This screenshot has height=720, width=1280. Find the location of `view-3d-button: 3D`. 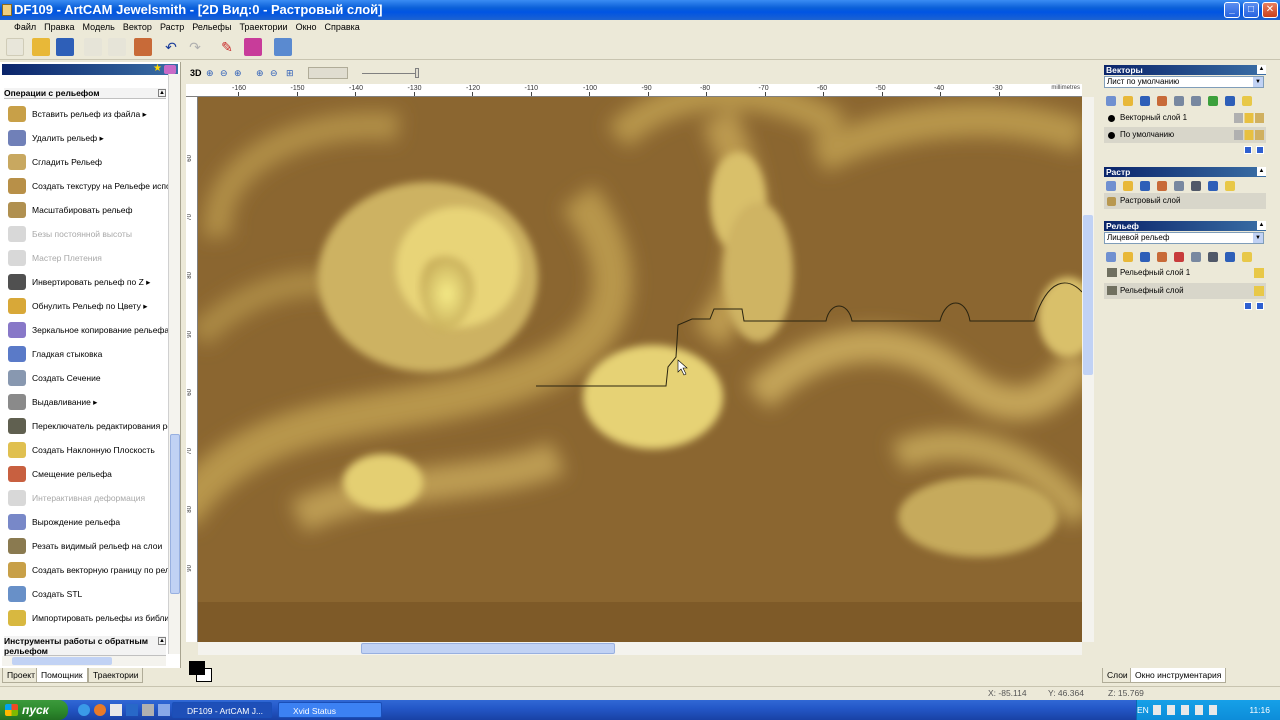

view-3d-button: 3D is located at coordinates (196, 73).